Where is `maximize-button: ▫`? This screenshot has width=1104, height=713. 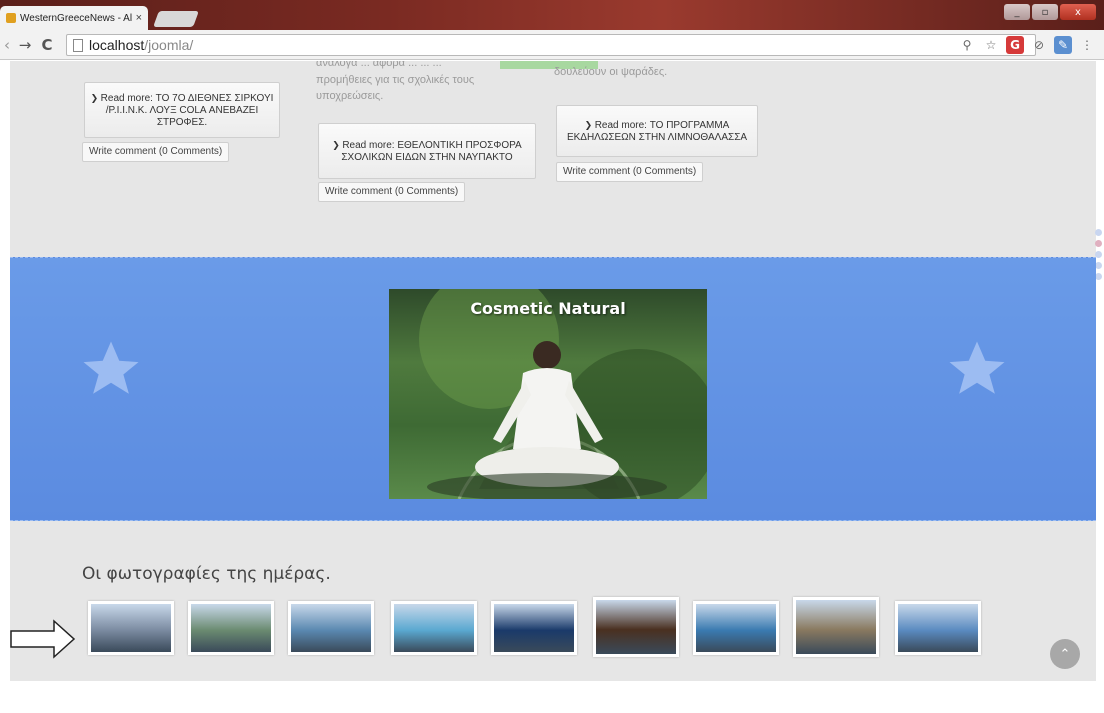 maximize-button: ▫ is located at coordinates (1045, 12).